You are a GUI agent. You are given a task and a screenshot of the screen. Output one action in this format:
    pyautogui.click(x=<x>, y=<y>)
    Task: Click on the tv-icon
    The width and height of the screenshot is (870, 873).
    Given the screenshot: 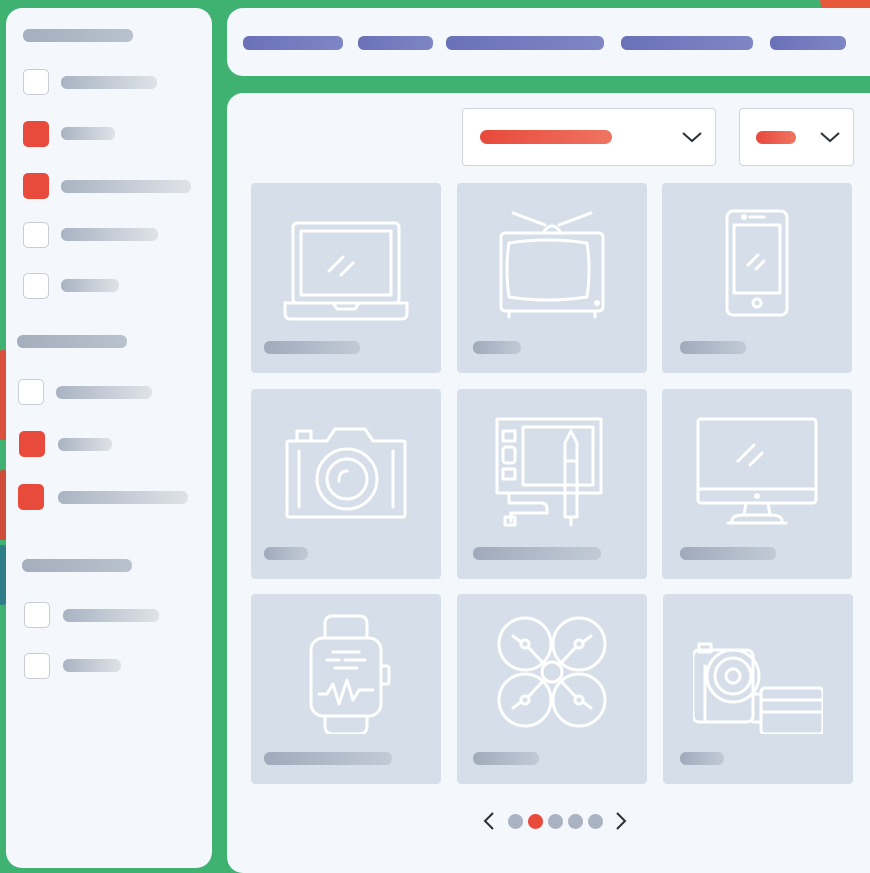 What is the action you would take?
    pyautogui.click(x=552, y=265)
    